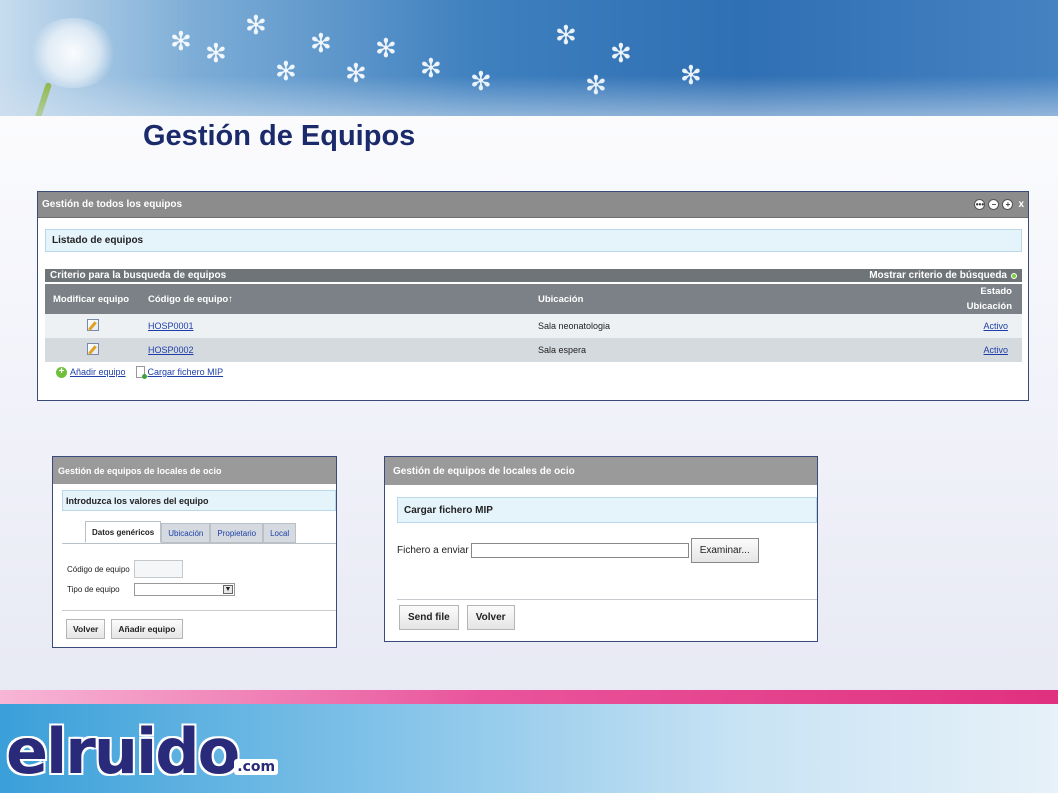 The image size is (1058, 793). Describe the element at coordinates (996, 291) in the screenshot. I see `col-status-header-line1: Estado` at that location.